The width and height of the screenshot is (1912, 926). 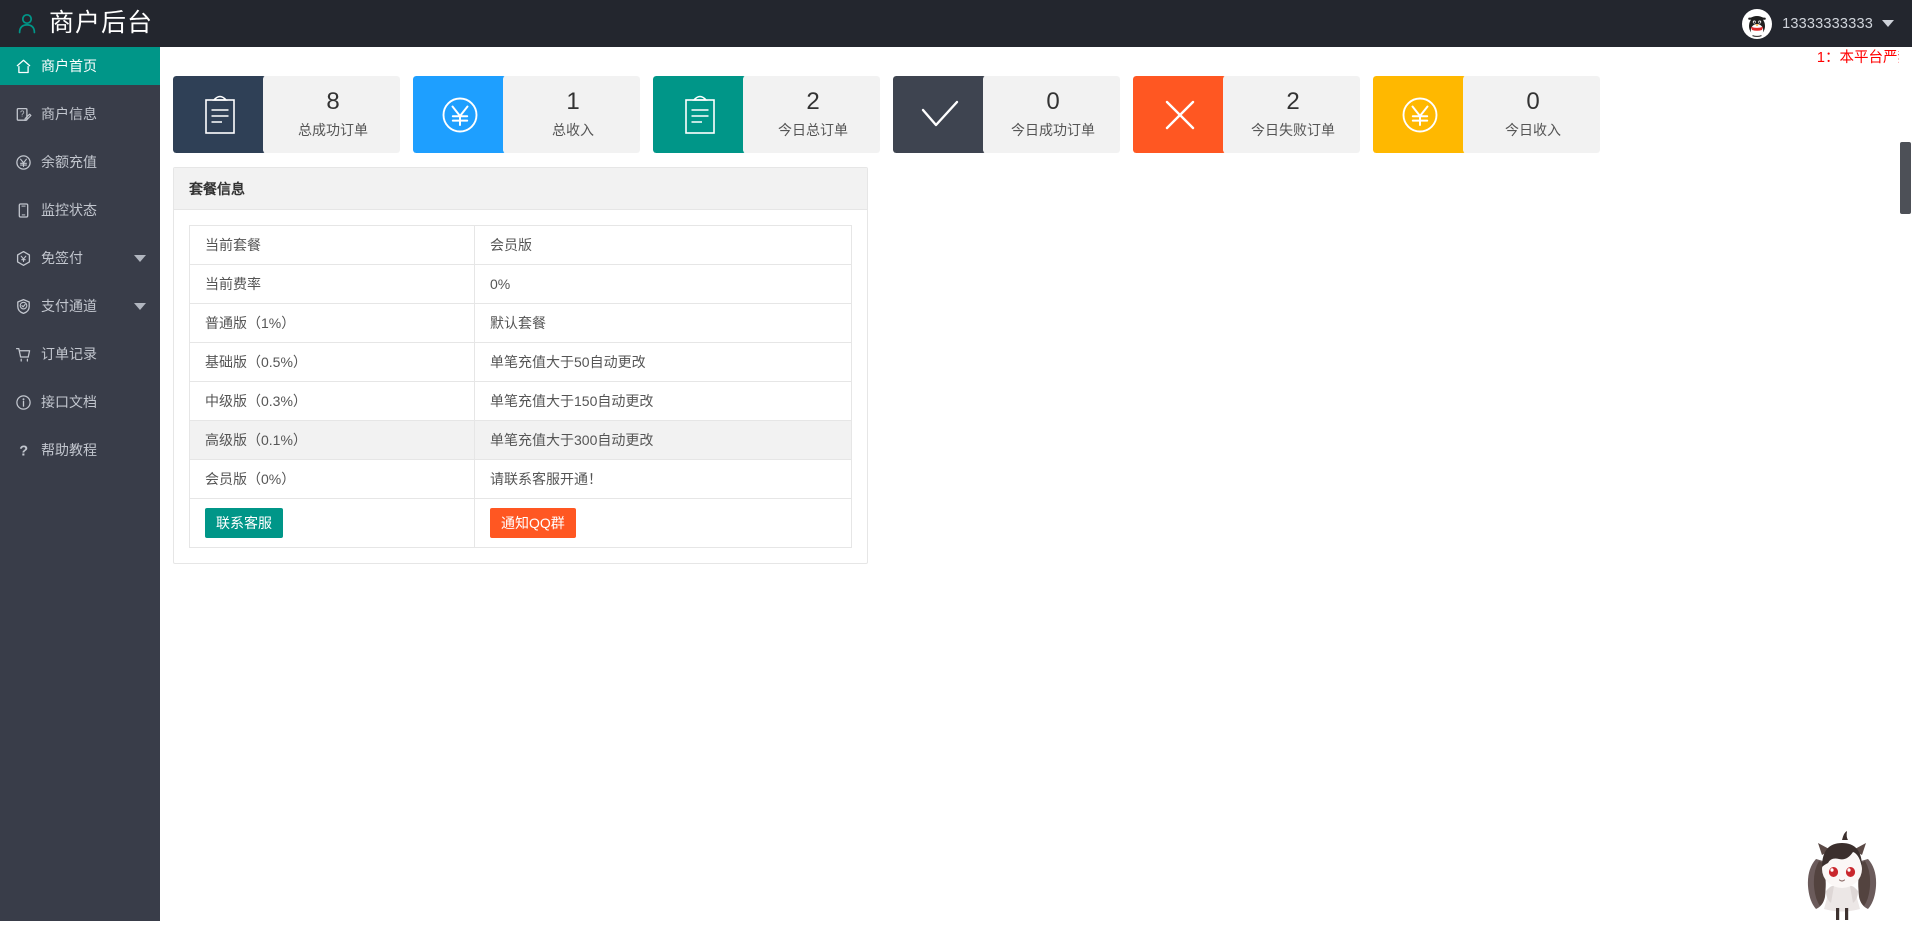 I want to click on sidebar-item-home: 商户首页, so click(x=80, y=66).